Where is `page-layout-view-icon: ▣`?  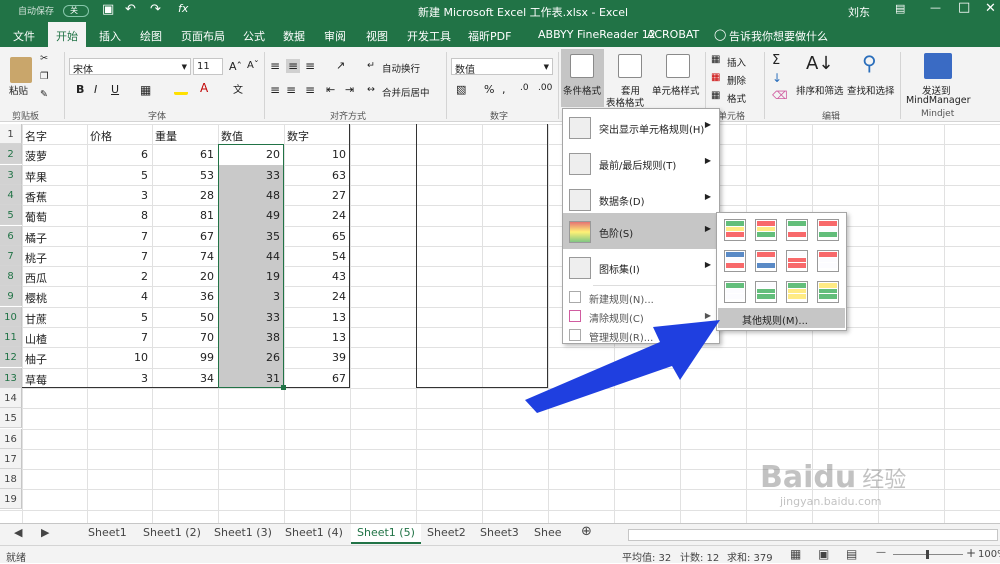
page-layout-view-icon: ▣ is located at coordinates (823, 554).